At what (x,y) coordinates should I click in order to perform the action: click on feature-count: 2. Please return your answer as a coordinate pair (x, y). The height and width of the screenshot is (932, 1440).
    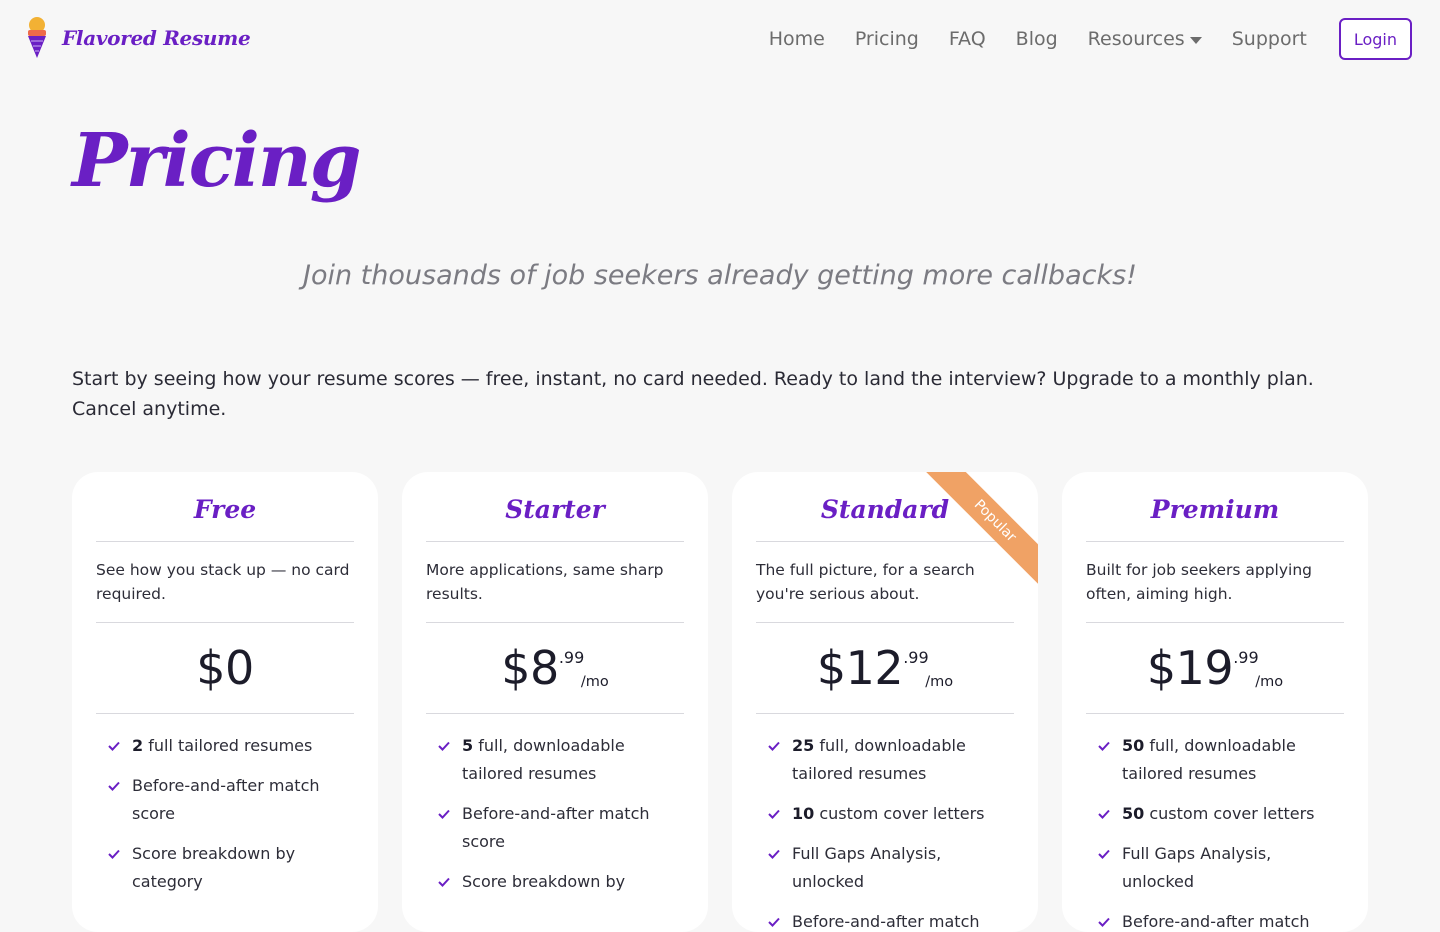
    Looking at the image, I should click on (138, 745).